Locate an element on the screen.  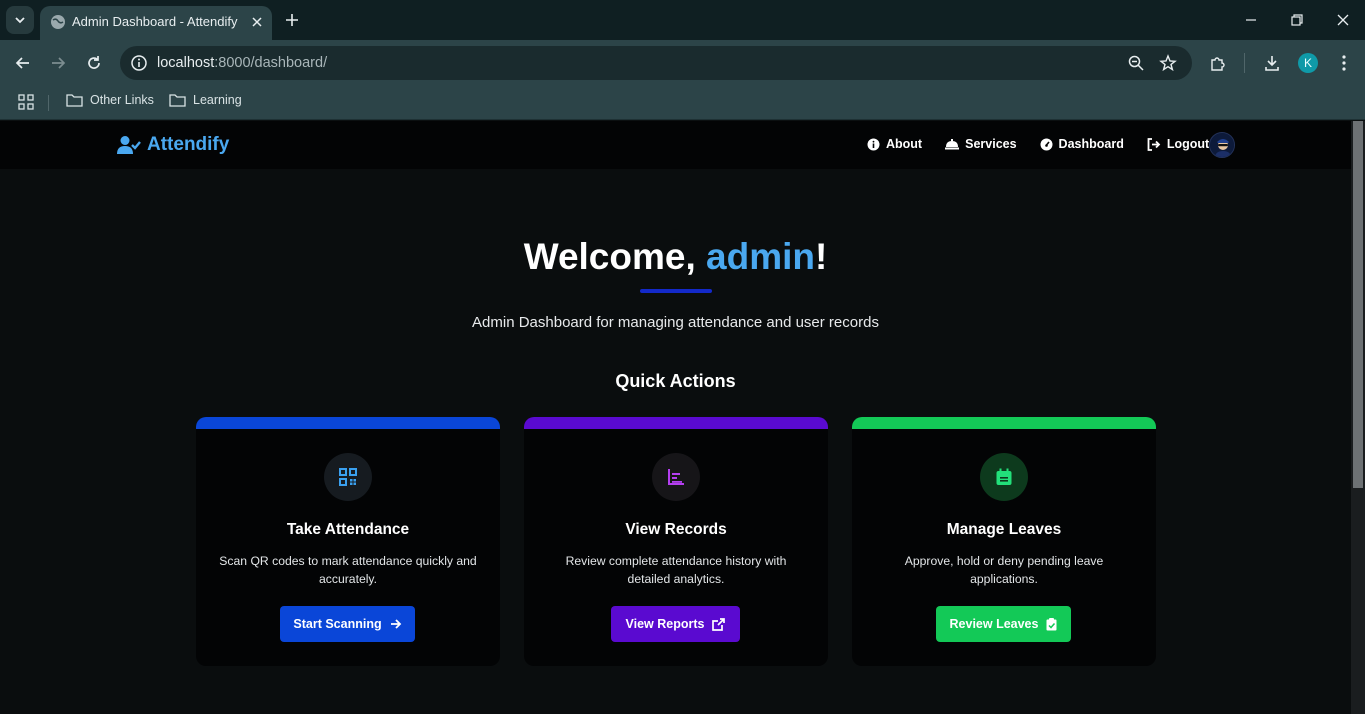
external-link-icon is located at coordinates (719, 624).